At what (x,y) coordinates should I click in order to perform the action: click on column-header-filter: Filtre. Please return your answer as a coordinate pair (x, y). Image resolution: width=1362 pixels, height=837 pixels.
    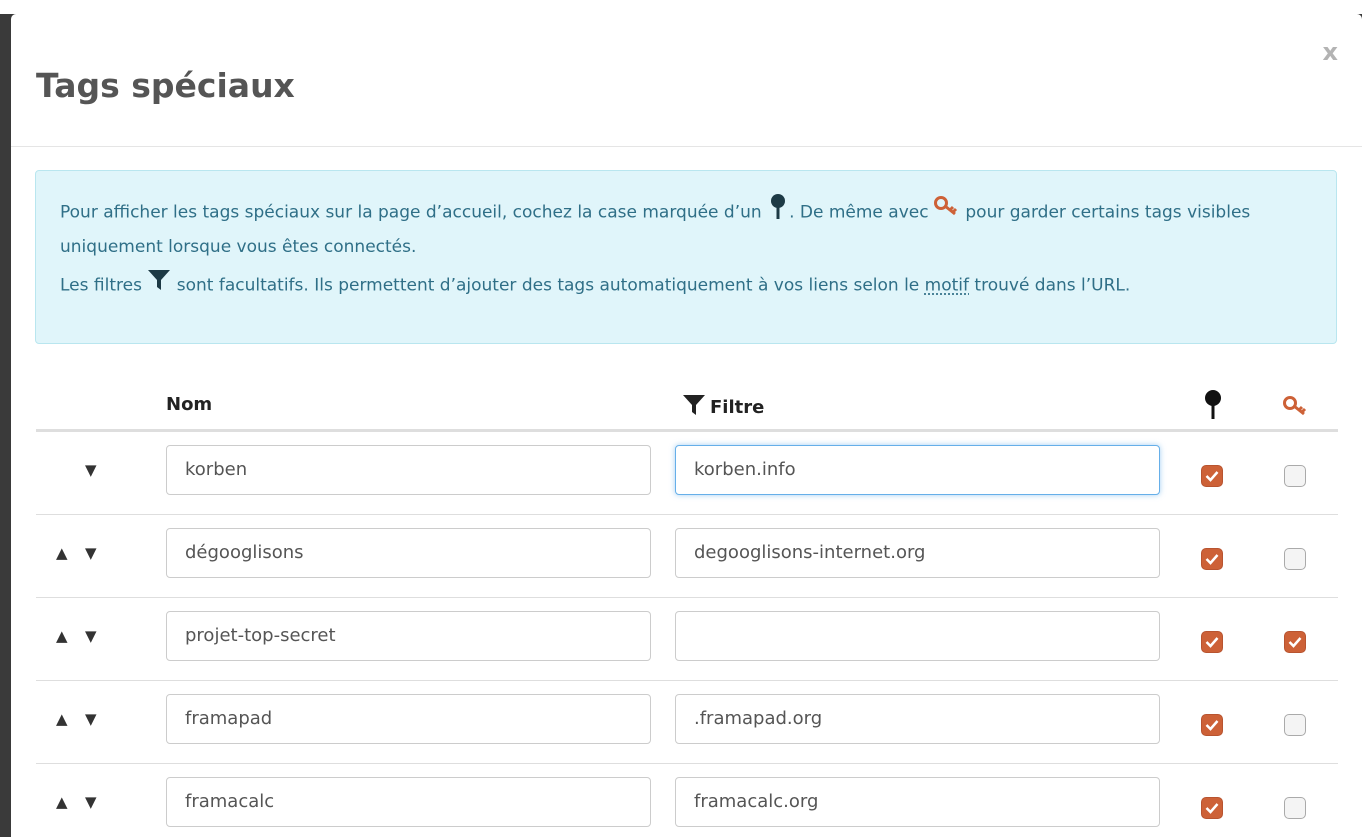
    Looking at the image, I should click on (723, 407).